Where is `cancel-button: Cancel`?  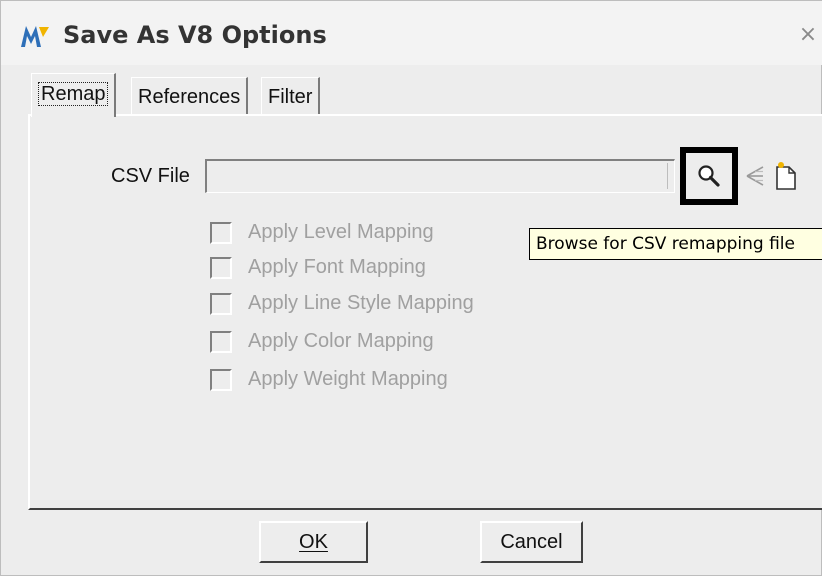 cancel-button: Cancel is located at coordinates (531, 542).